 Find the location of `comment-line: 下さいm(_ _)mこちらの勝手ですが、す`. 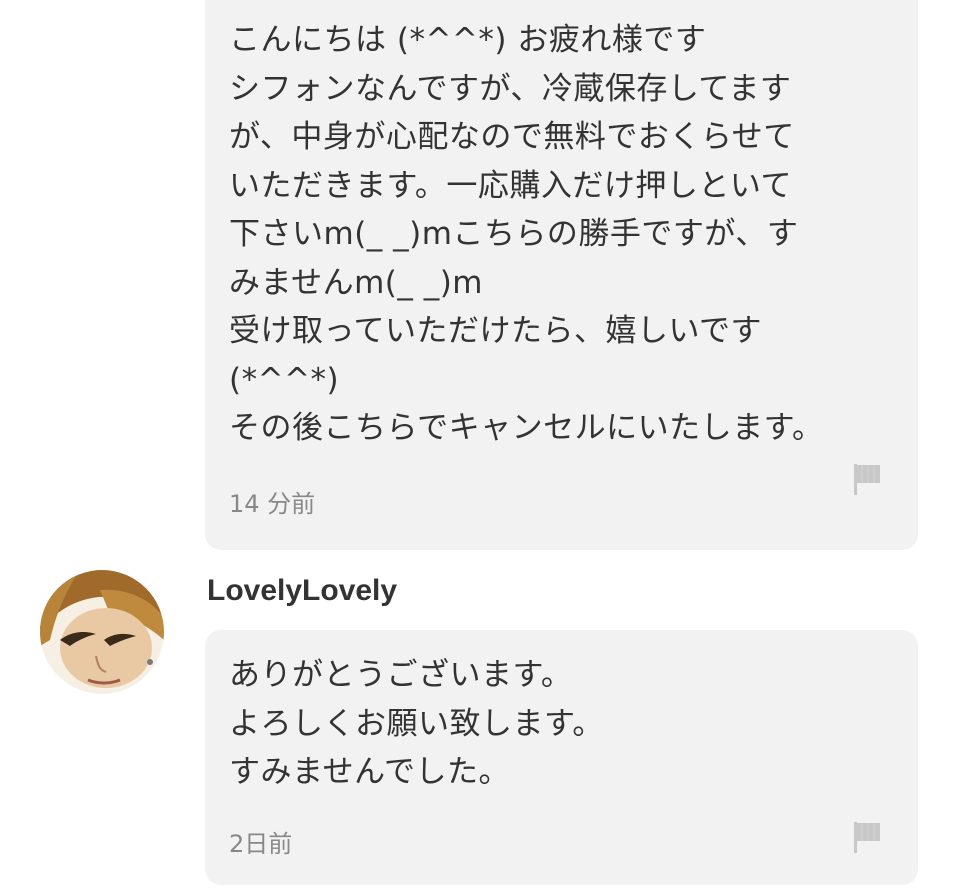

comment-line: 下さいm(_ _)mこちらの勝手ですが、す is located at coordinates (514, 234).